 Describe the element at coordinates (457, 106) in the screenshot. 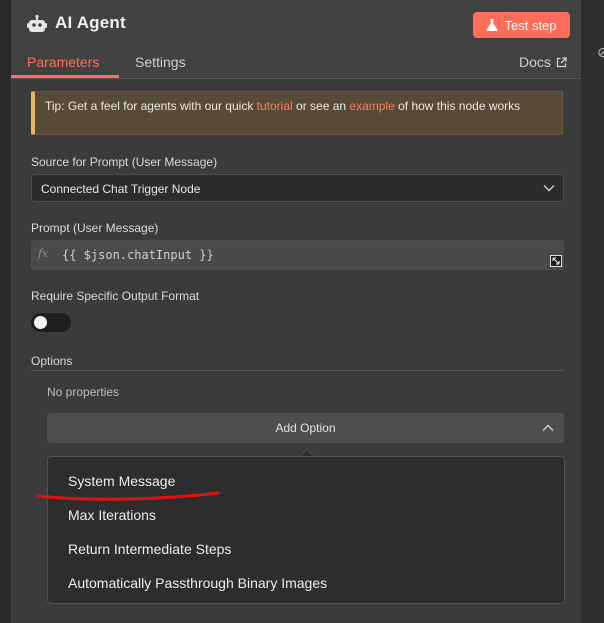

I see `tip-suffix: of how this node works` at that location.